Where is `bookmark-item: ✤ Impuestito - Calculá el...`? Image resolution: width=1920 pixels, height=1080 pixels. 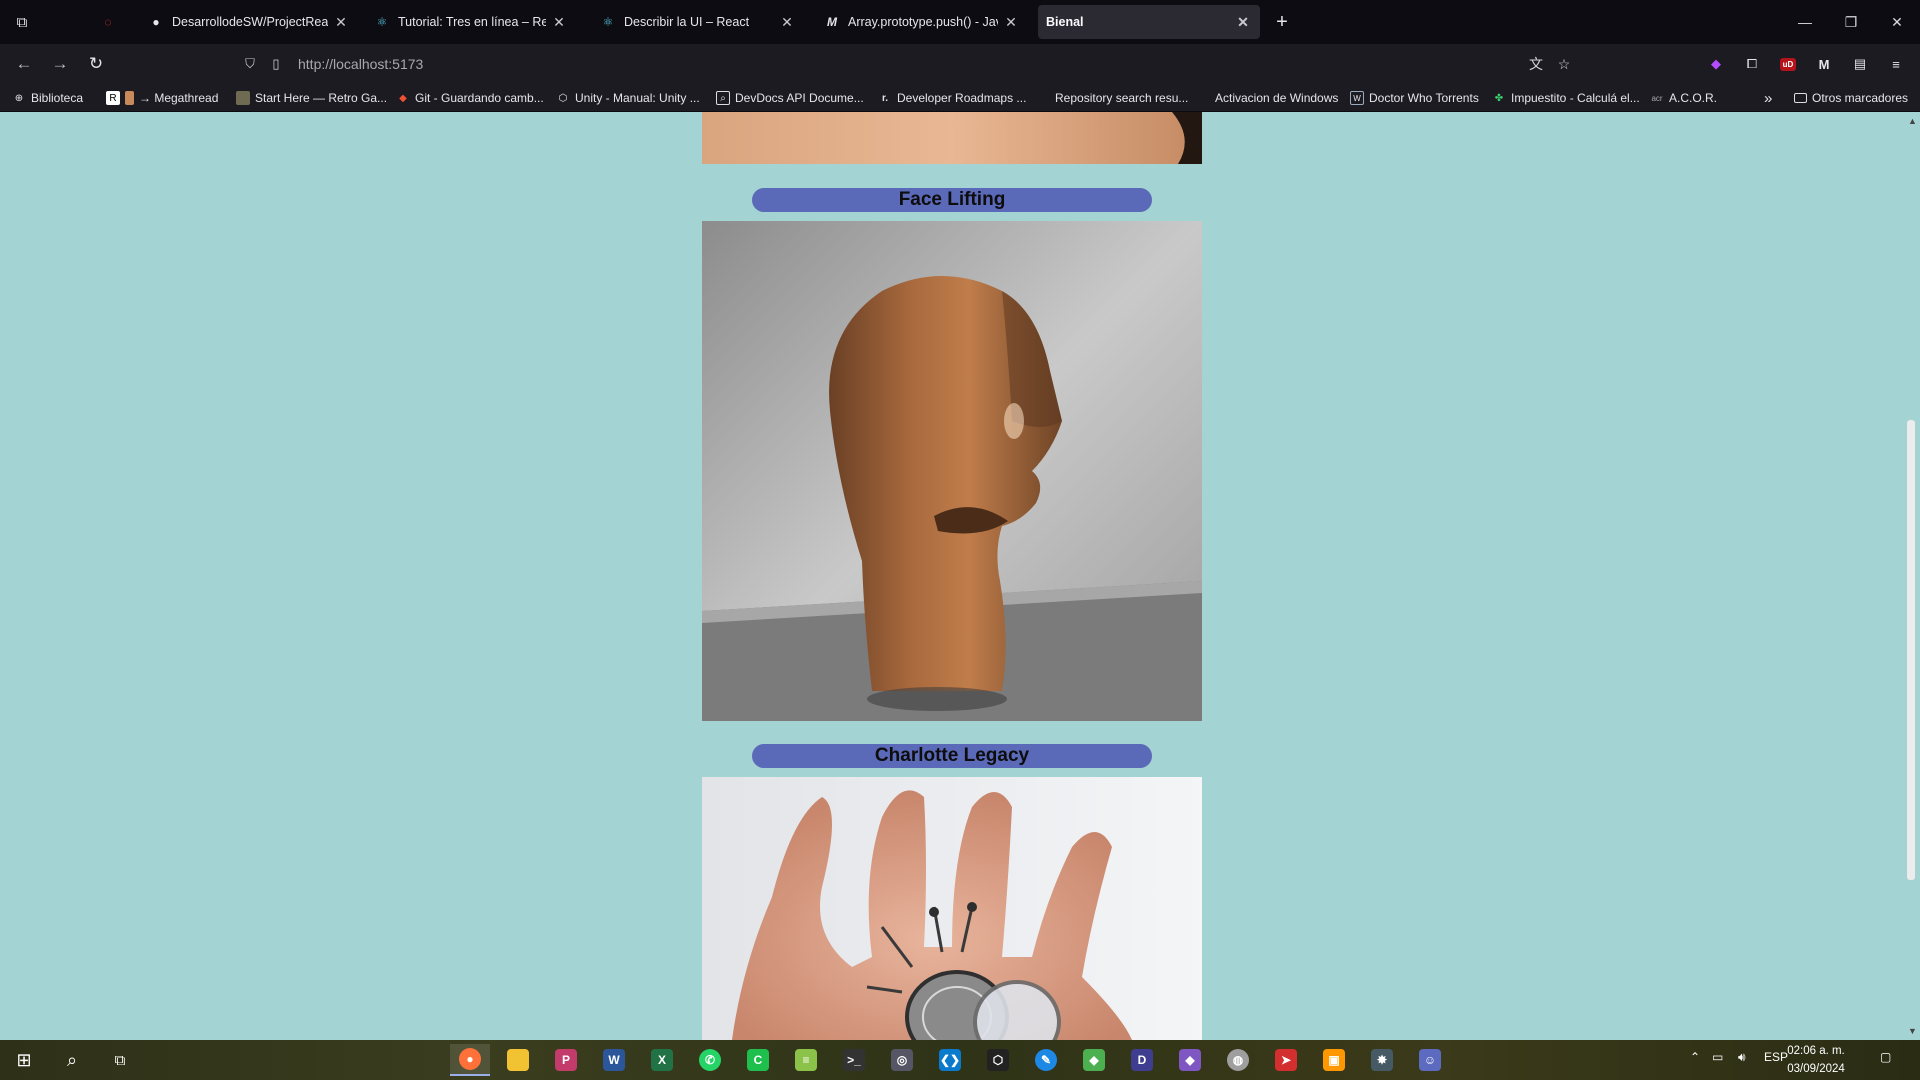 bookmark-item: ✤ Impuestito - Calculá el... is located at coordinates (1566, 98).